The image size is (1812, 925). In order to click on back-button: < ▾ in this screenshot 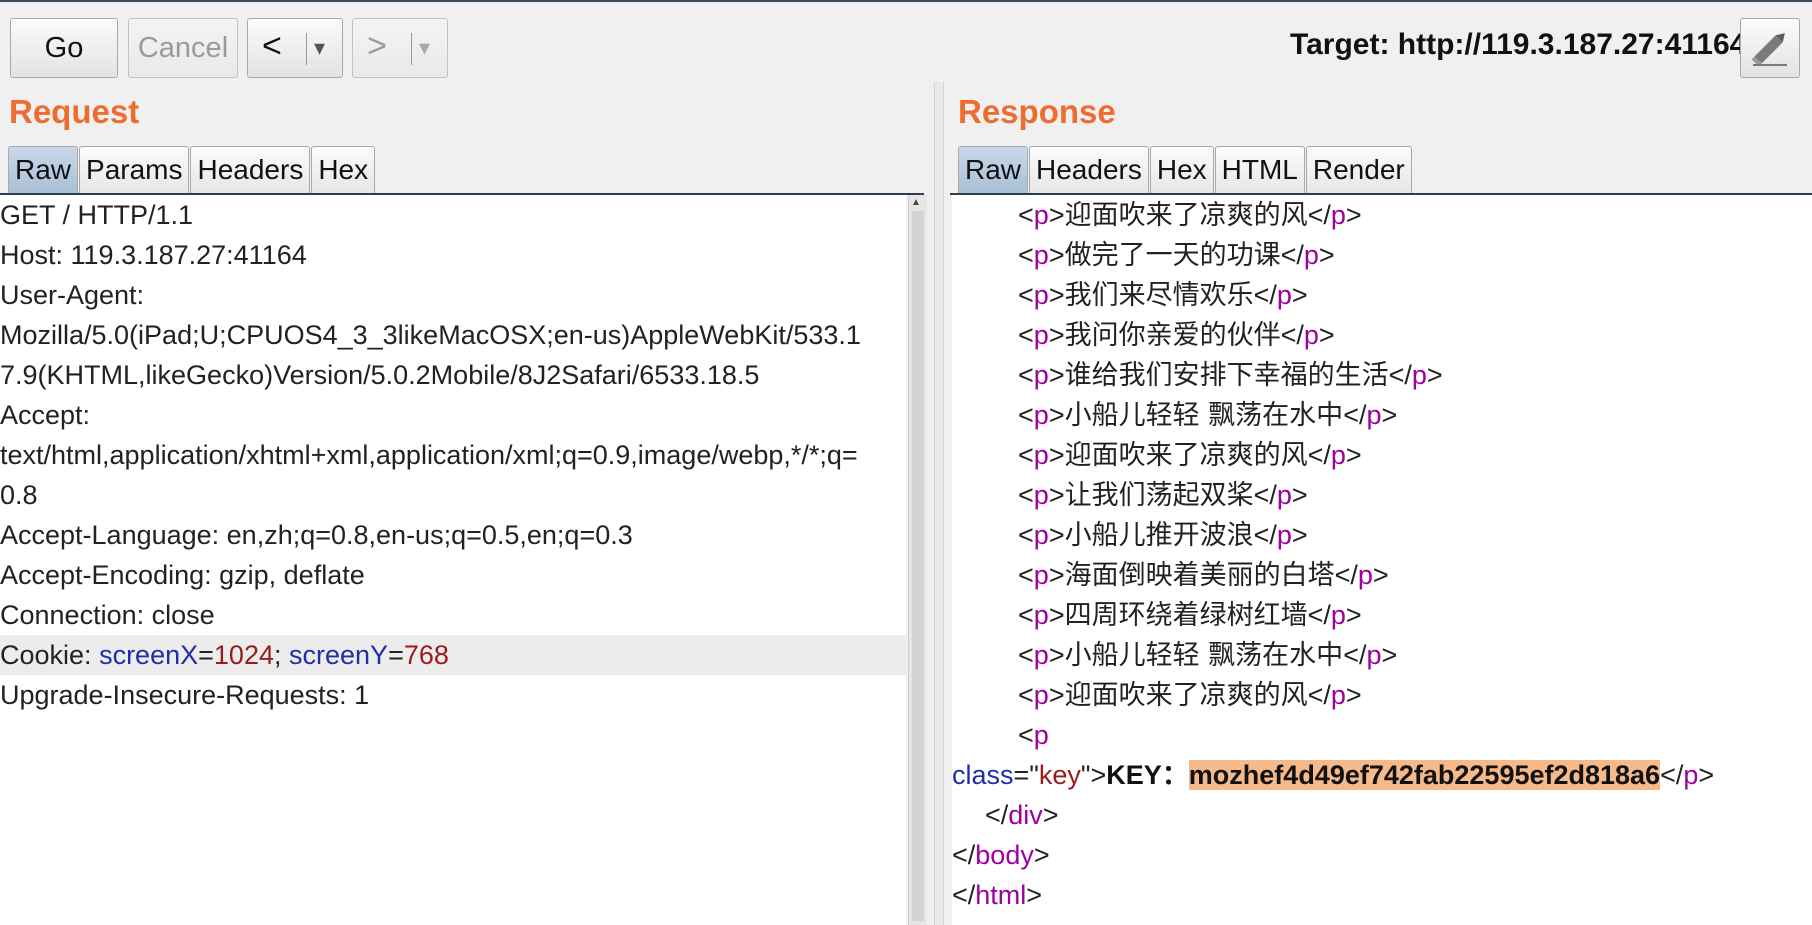, I will do `click(295, 48)`.